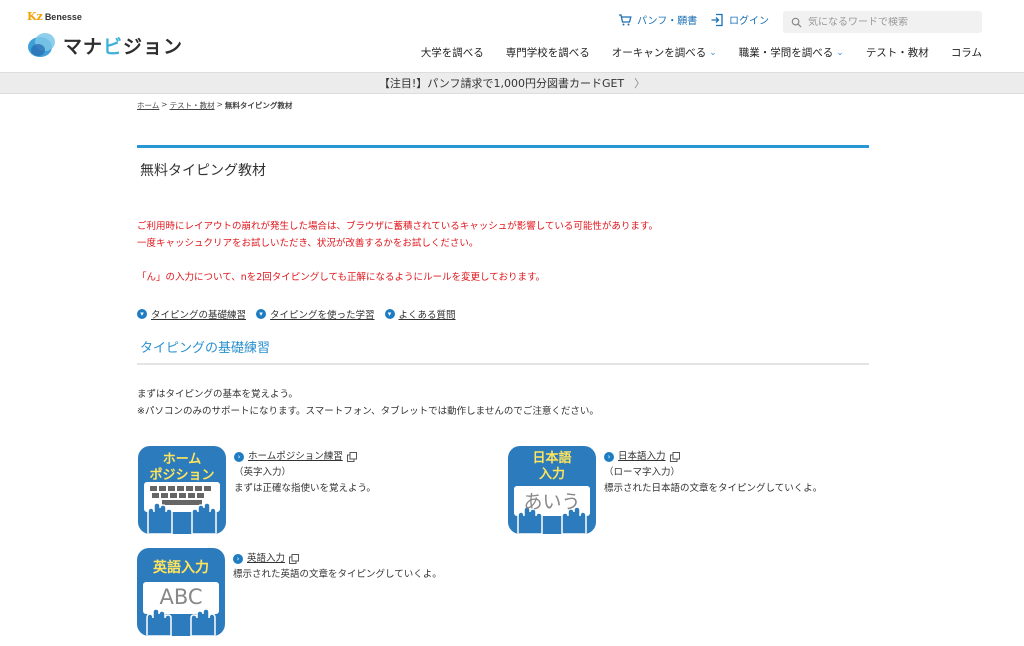 This screenshot has width=1024, height=646. Describe the element at coordinates (667, 21) in the screenshot. I see `pamphlet-label: パンフ・願書` at that location.